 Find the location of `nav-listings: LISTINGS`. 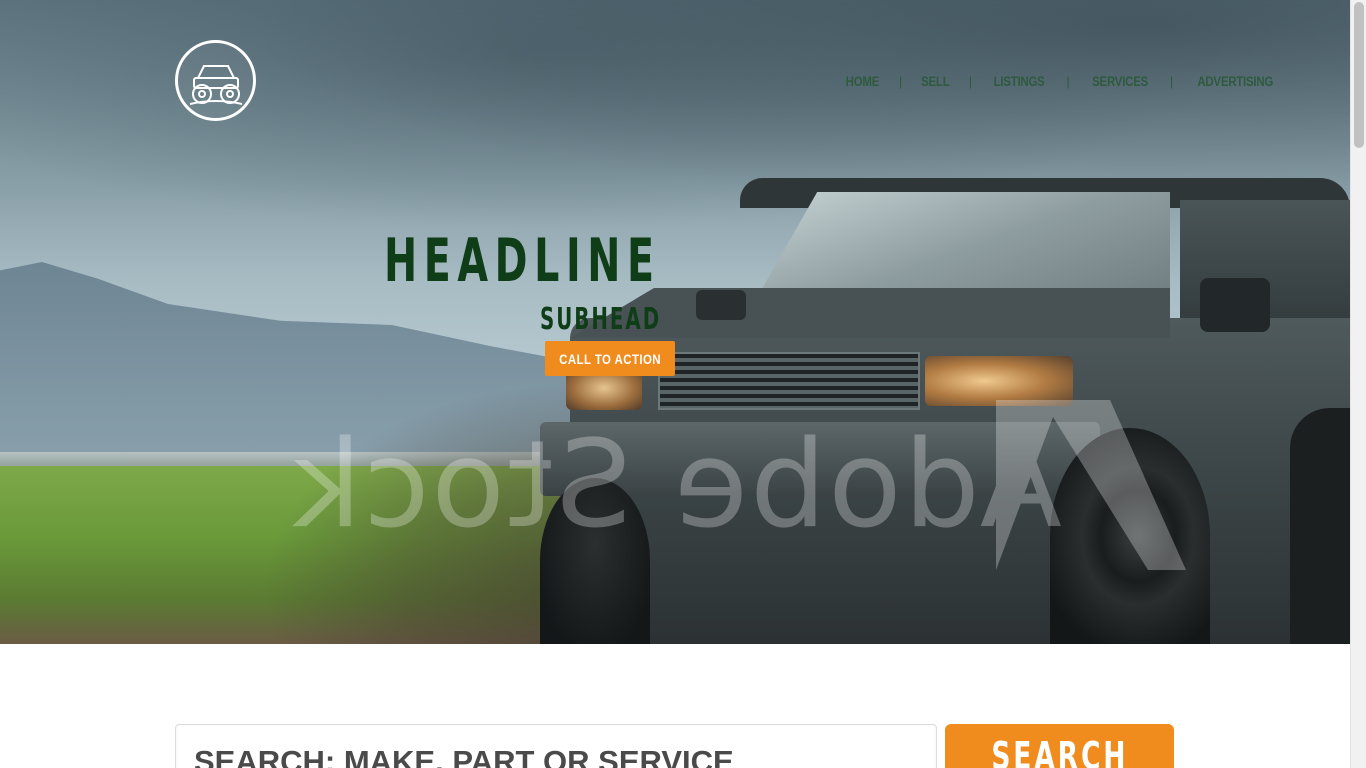

nav-listings: LISTINGS is located at coordinates (1019, 81).